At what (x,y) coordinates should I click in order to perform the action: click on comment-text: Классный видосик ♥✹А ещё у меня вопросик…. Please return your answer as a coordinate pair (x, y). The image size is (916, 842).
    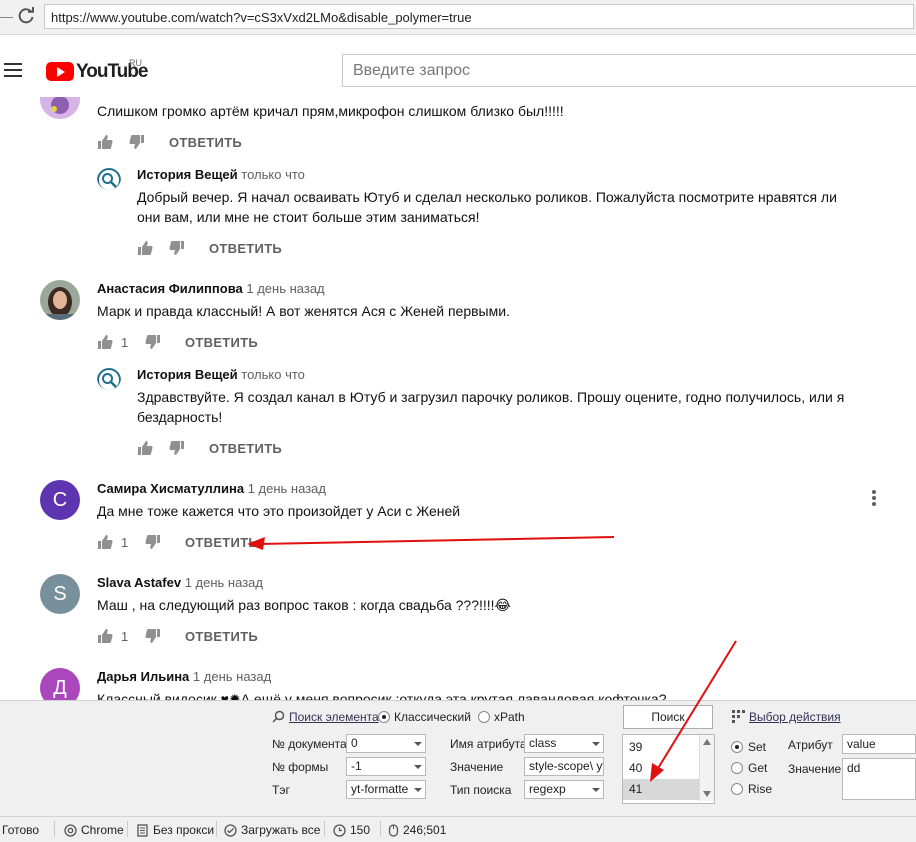
    Looking at the image, I should click on (382, 695).